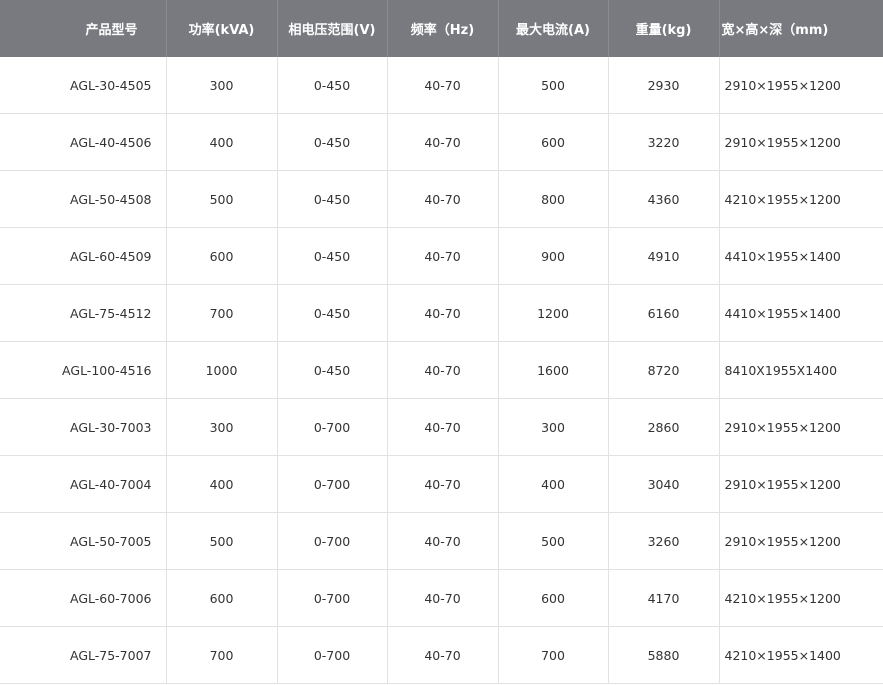  I want to click on cell-model: AGL-50-4508, so click(83, 199).